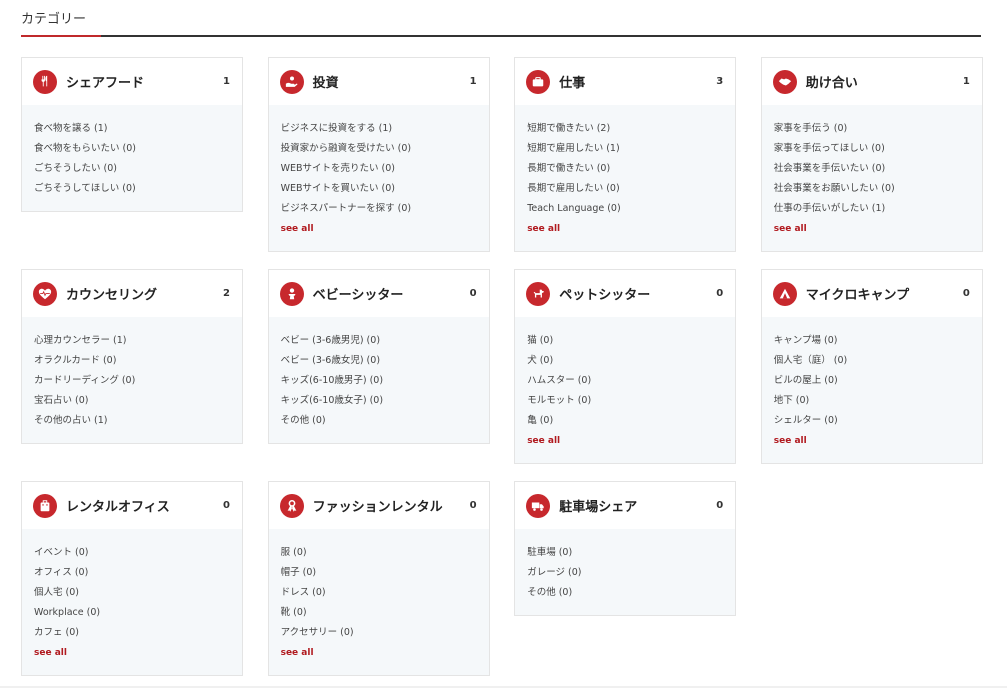 This screenshot has height=688, width=1007. What do you see at coordinates (148, 505) in the screenshot?
I see `category-title: レンタルオフィス` at bounding box center [148, 505].